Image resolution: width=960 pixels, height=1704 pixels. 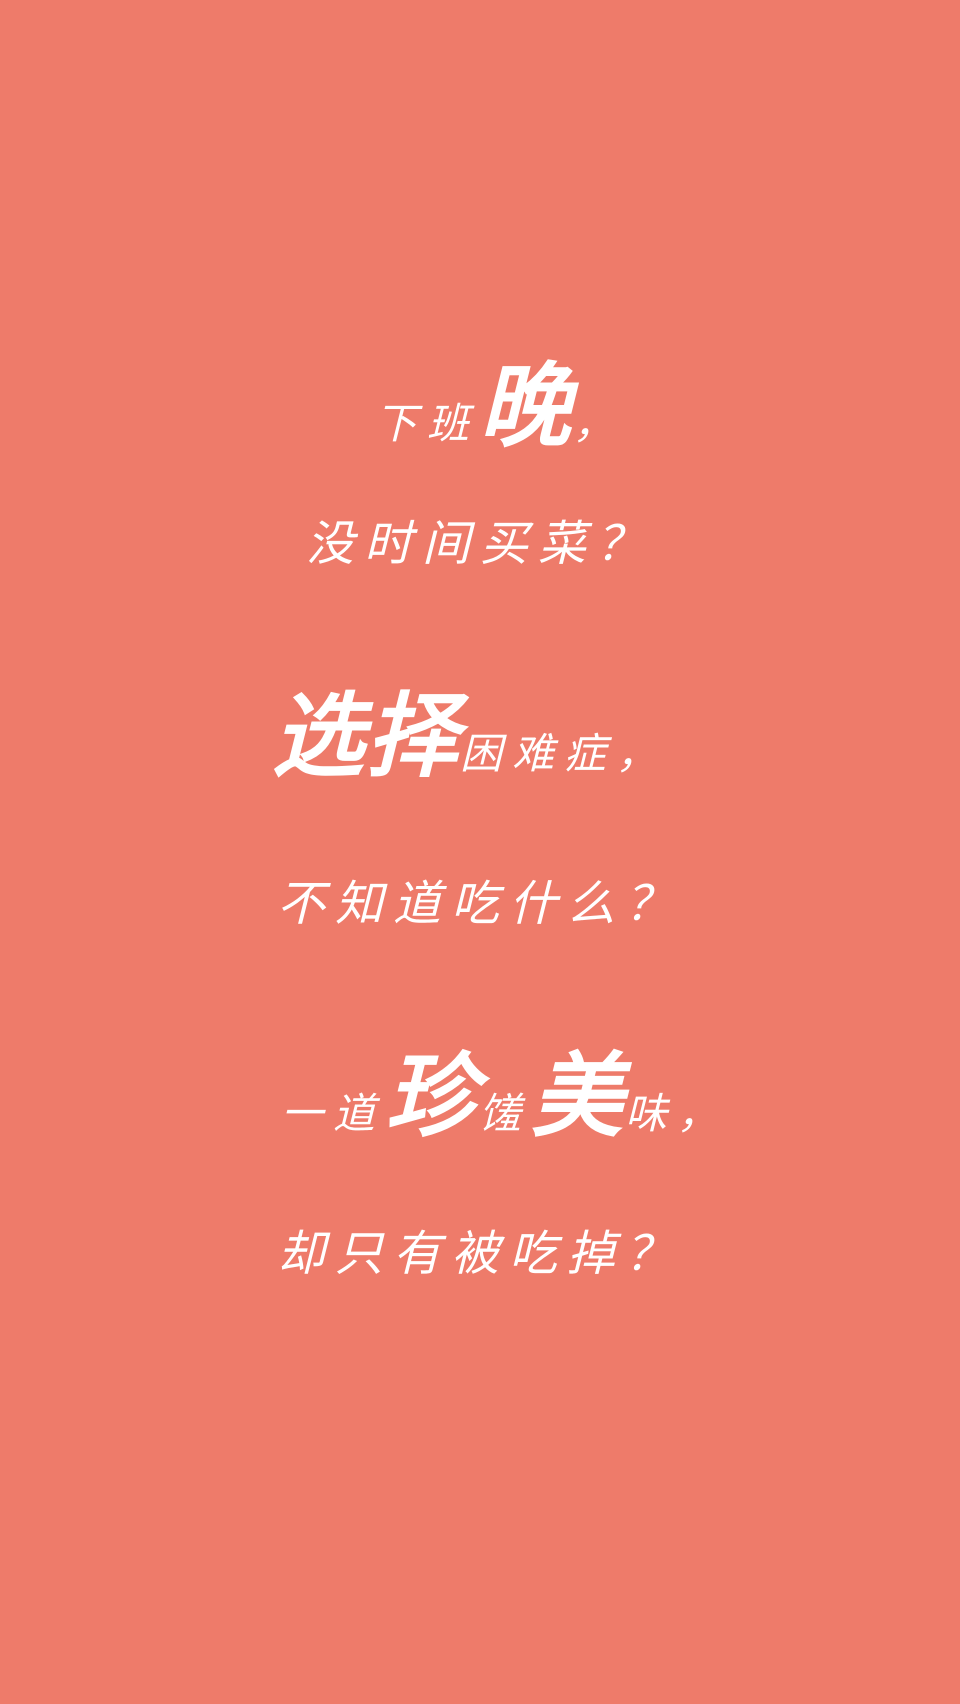 What do you see at coordinates (479, 1254) in the screenshot?
I see `stanza3-line2: 却只有被吃掉？` at bounding box center [479, 1254].